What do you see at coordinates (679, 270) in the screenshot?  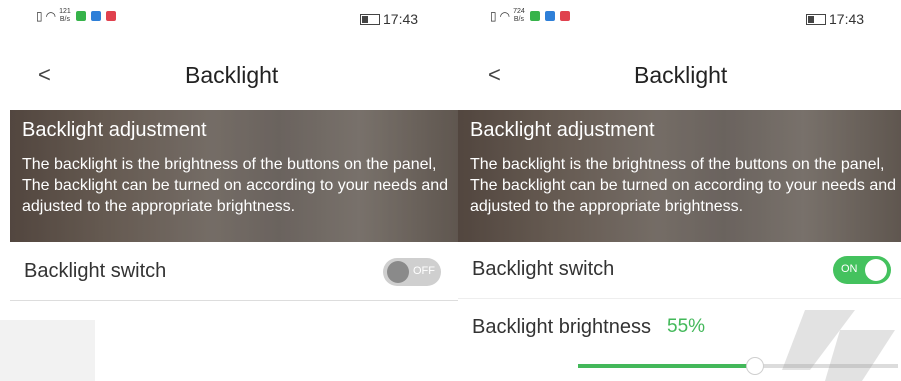 I see `backlight-switch-row: Backlight switch ON` at bounding box center [679, 270].